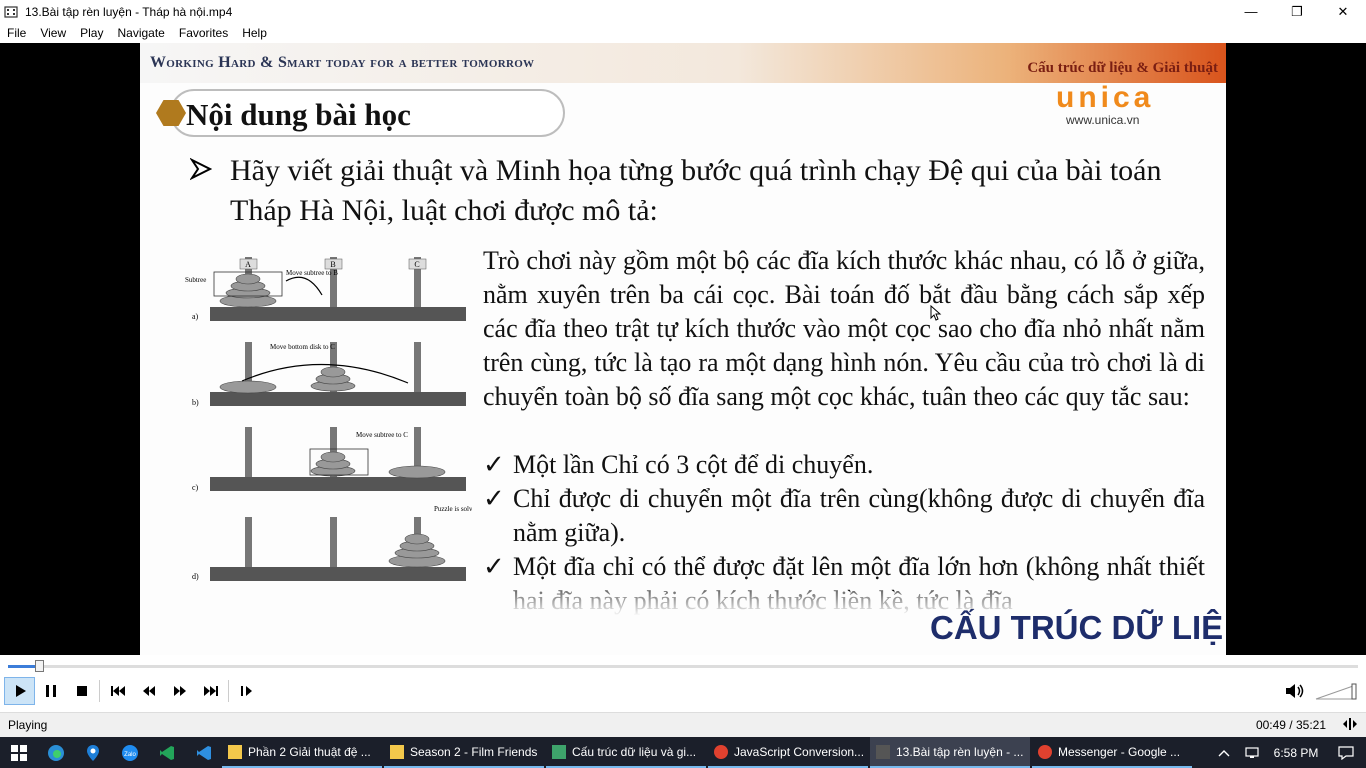 Image resolution: width=1366 pixels, height=768 pixels. Describe the element at coordinates (195, 487) in the screenshot. I see `svg-text: c)` at that location.